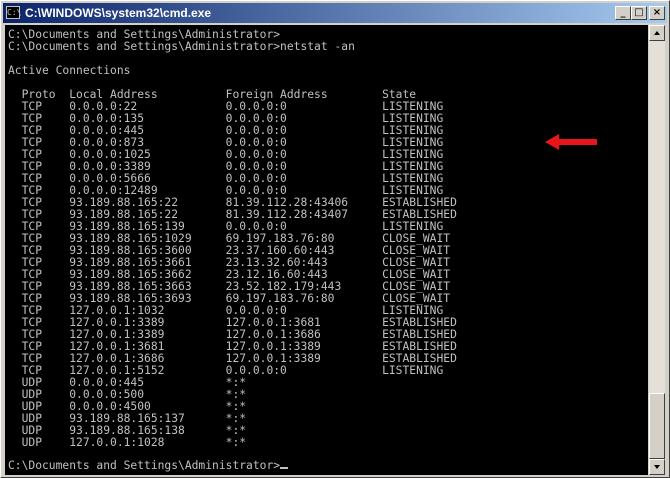 The width and height of the screenshot is (670, 478). I want to click on down-arrow-icon, so click(657, 467).